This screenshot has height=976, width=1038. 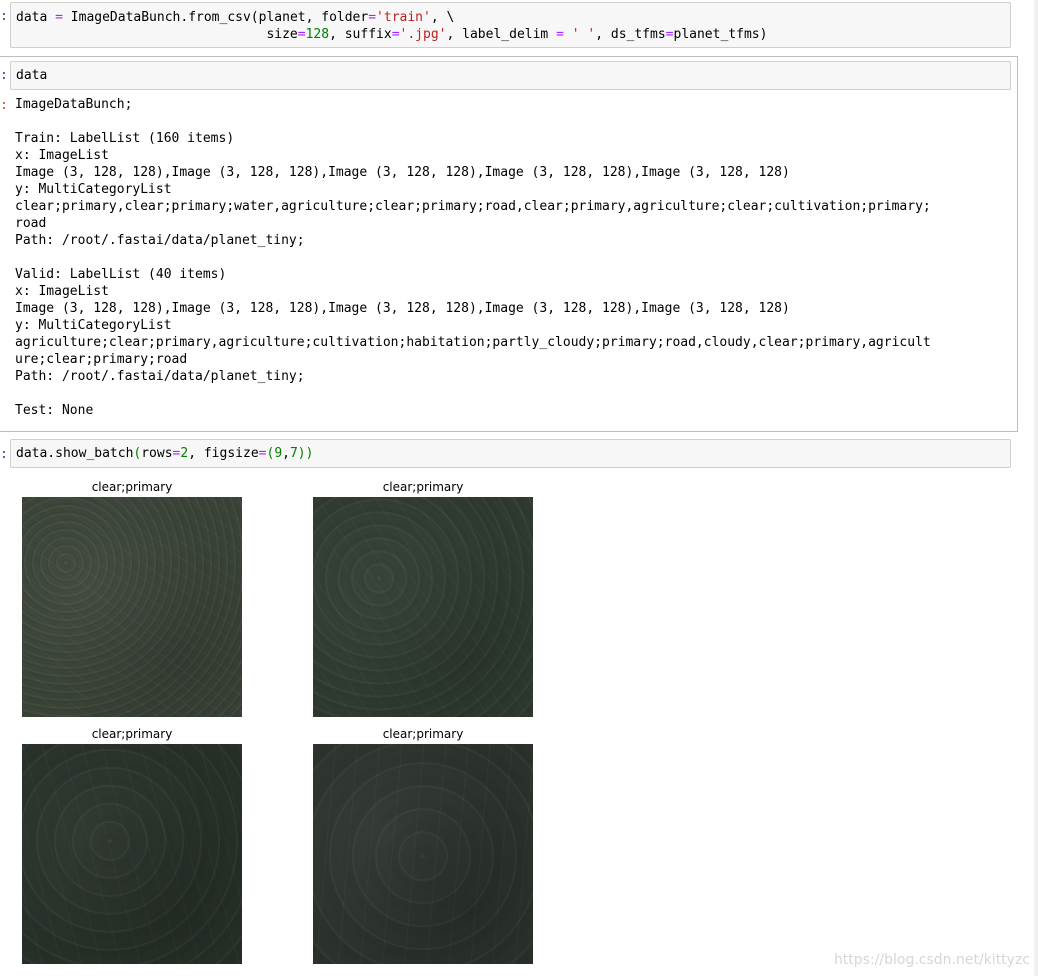 What do you see at coordinates (278, 453) in the screenshot?
I see `code-token: 9` at bounding box center [278, 453].